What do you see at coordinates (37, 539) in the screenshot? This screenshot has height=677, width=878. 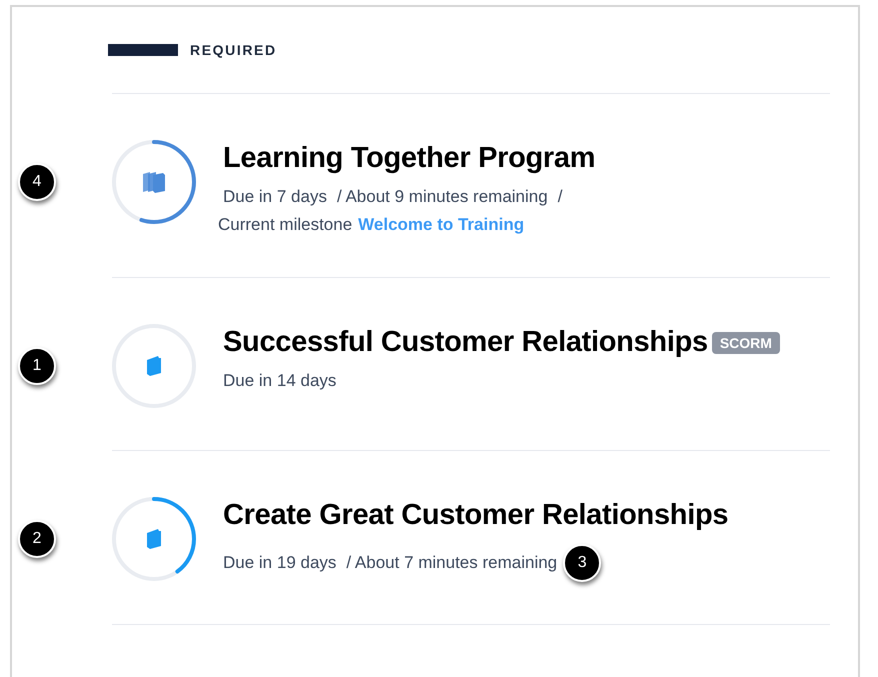 I see `step-marker: 2` at bounding box center [37, 539].